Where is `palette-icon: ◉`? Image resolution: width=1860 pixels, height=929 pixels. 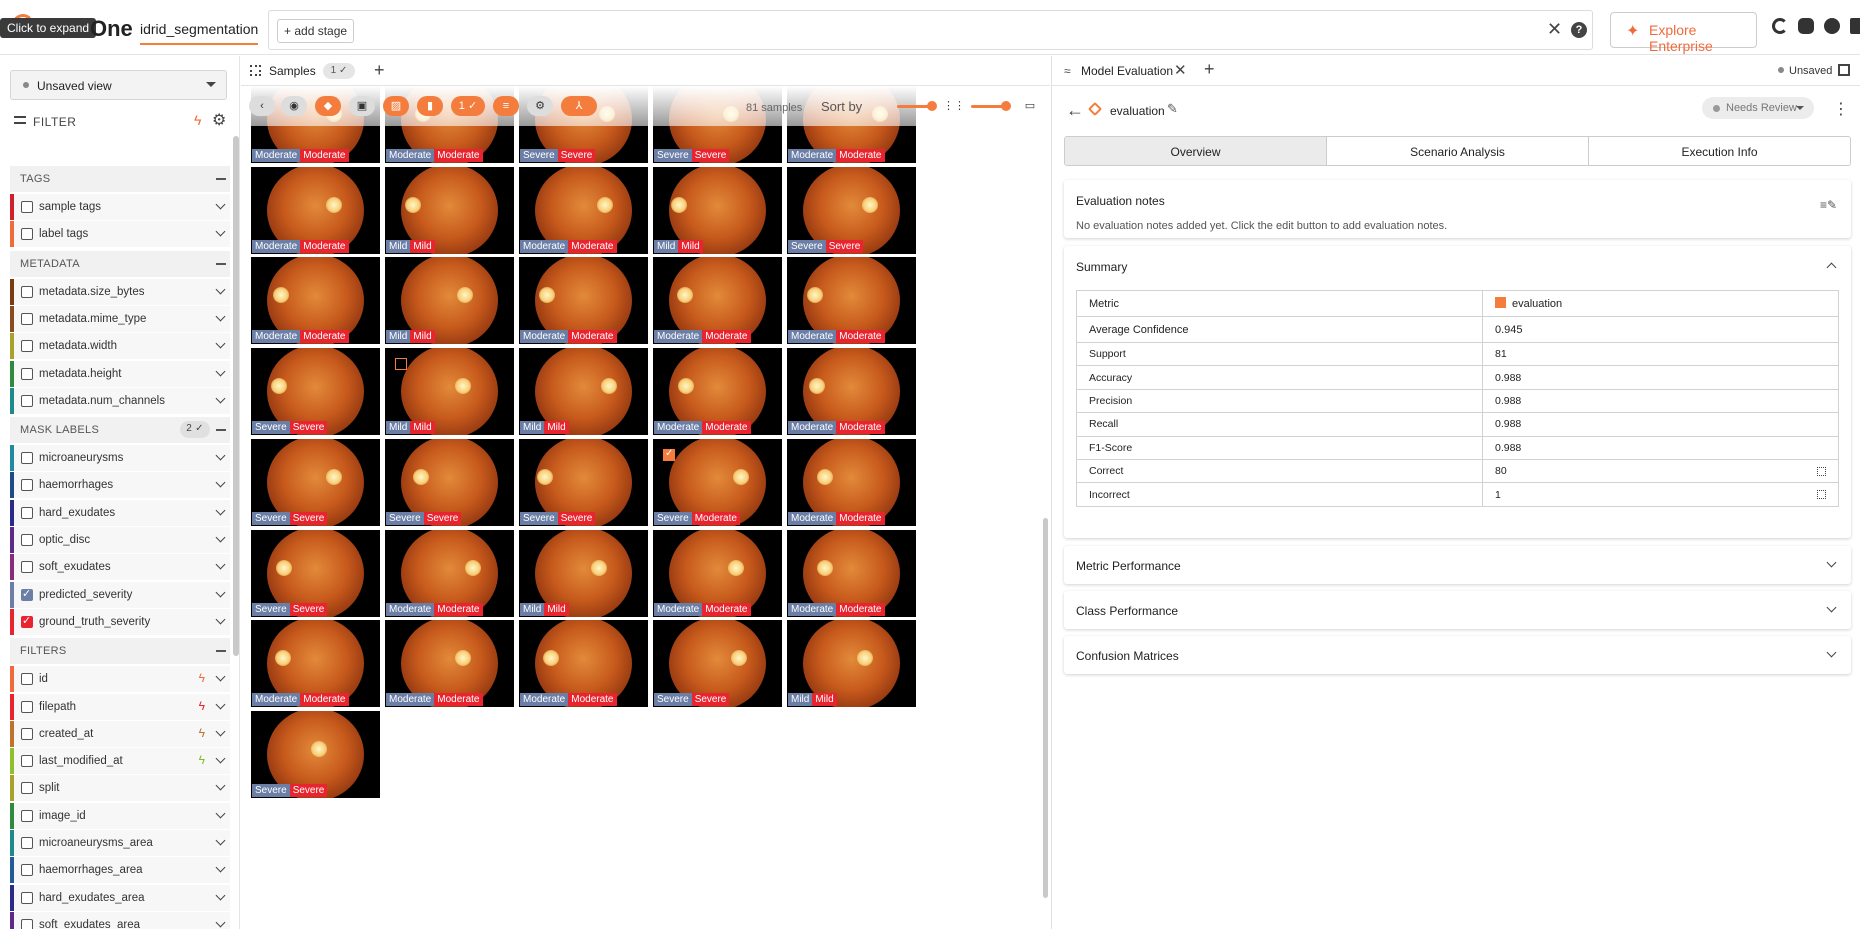 palette-icon: ◉ is located at coordinates (294, 106).